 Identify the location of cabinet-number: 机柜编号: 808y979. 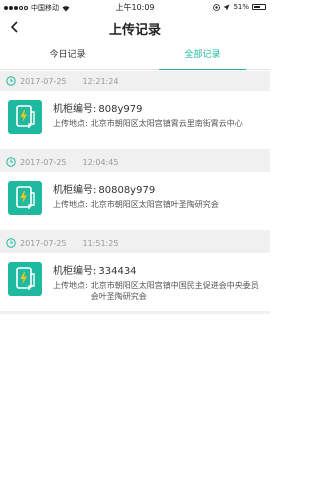
(97, 107).